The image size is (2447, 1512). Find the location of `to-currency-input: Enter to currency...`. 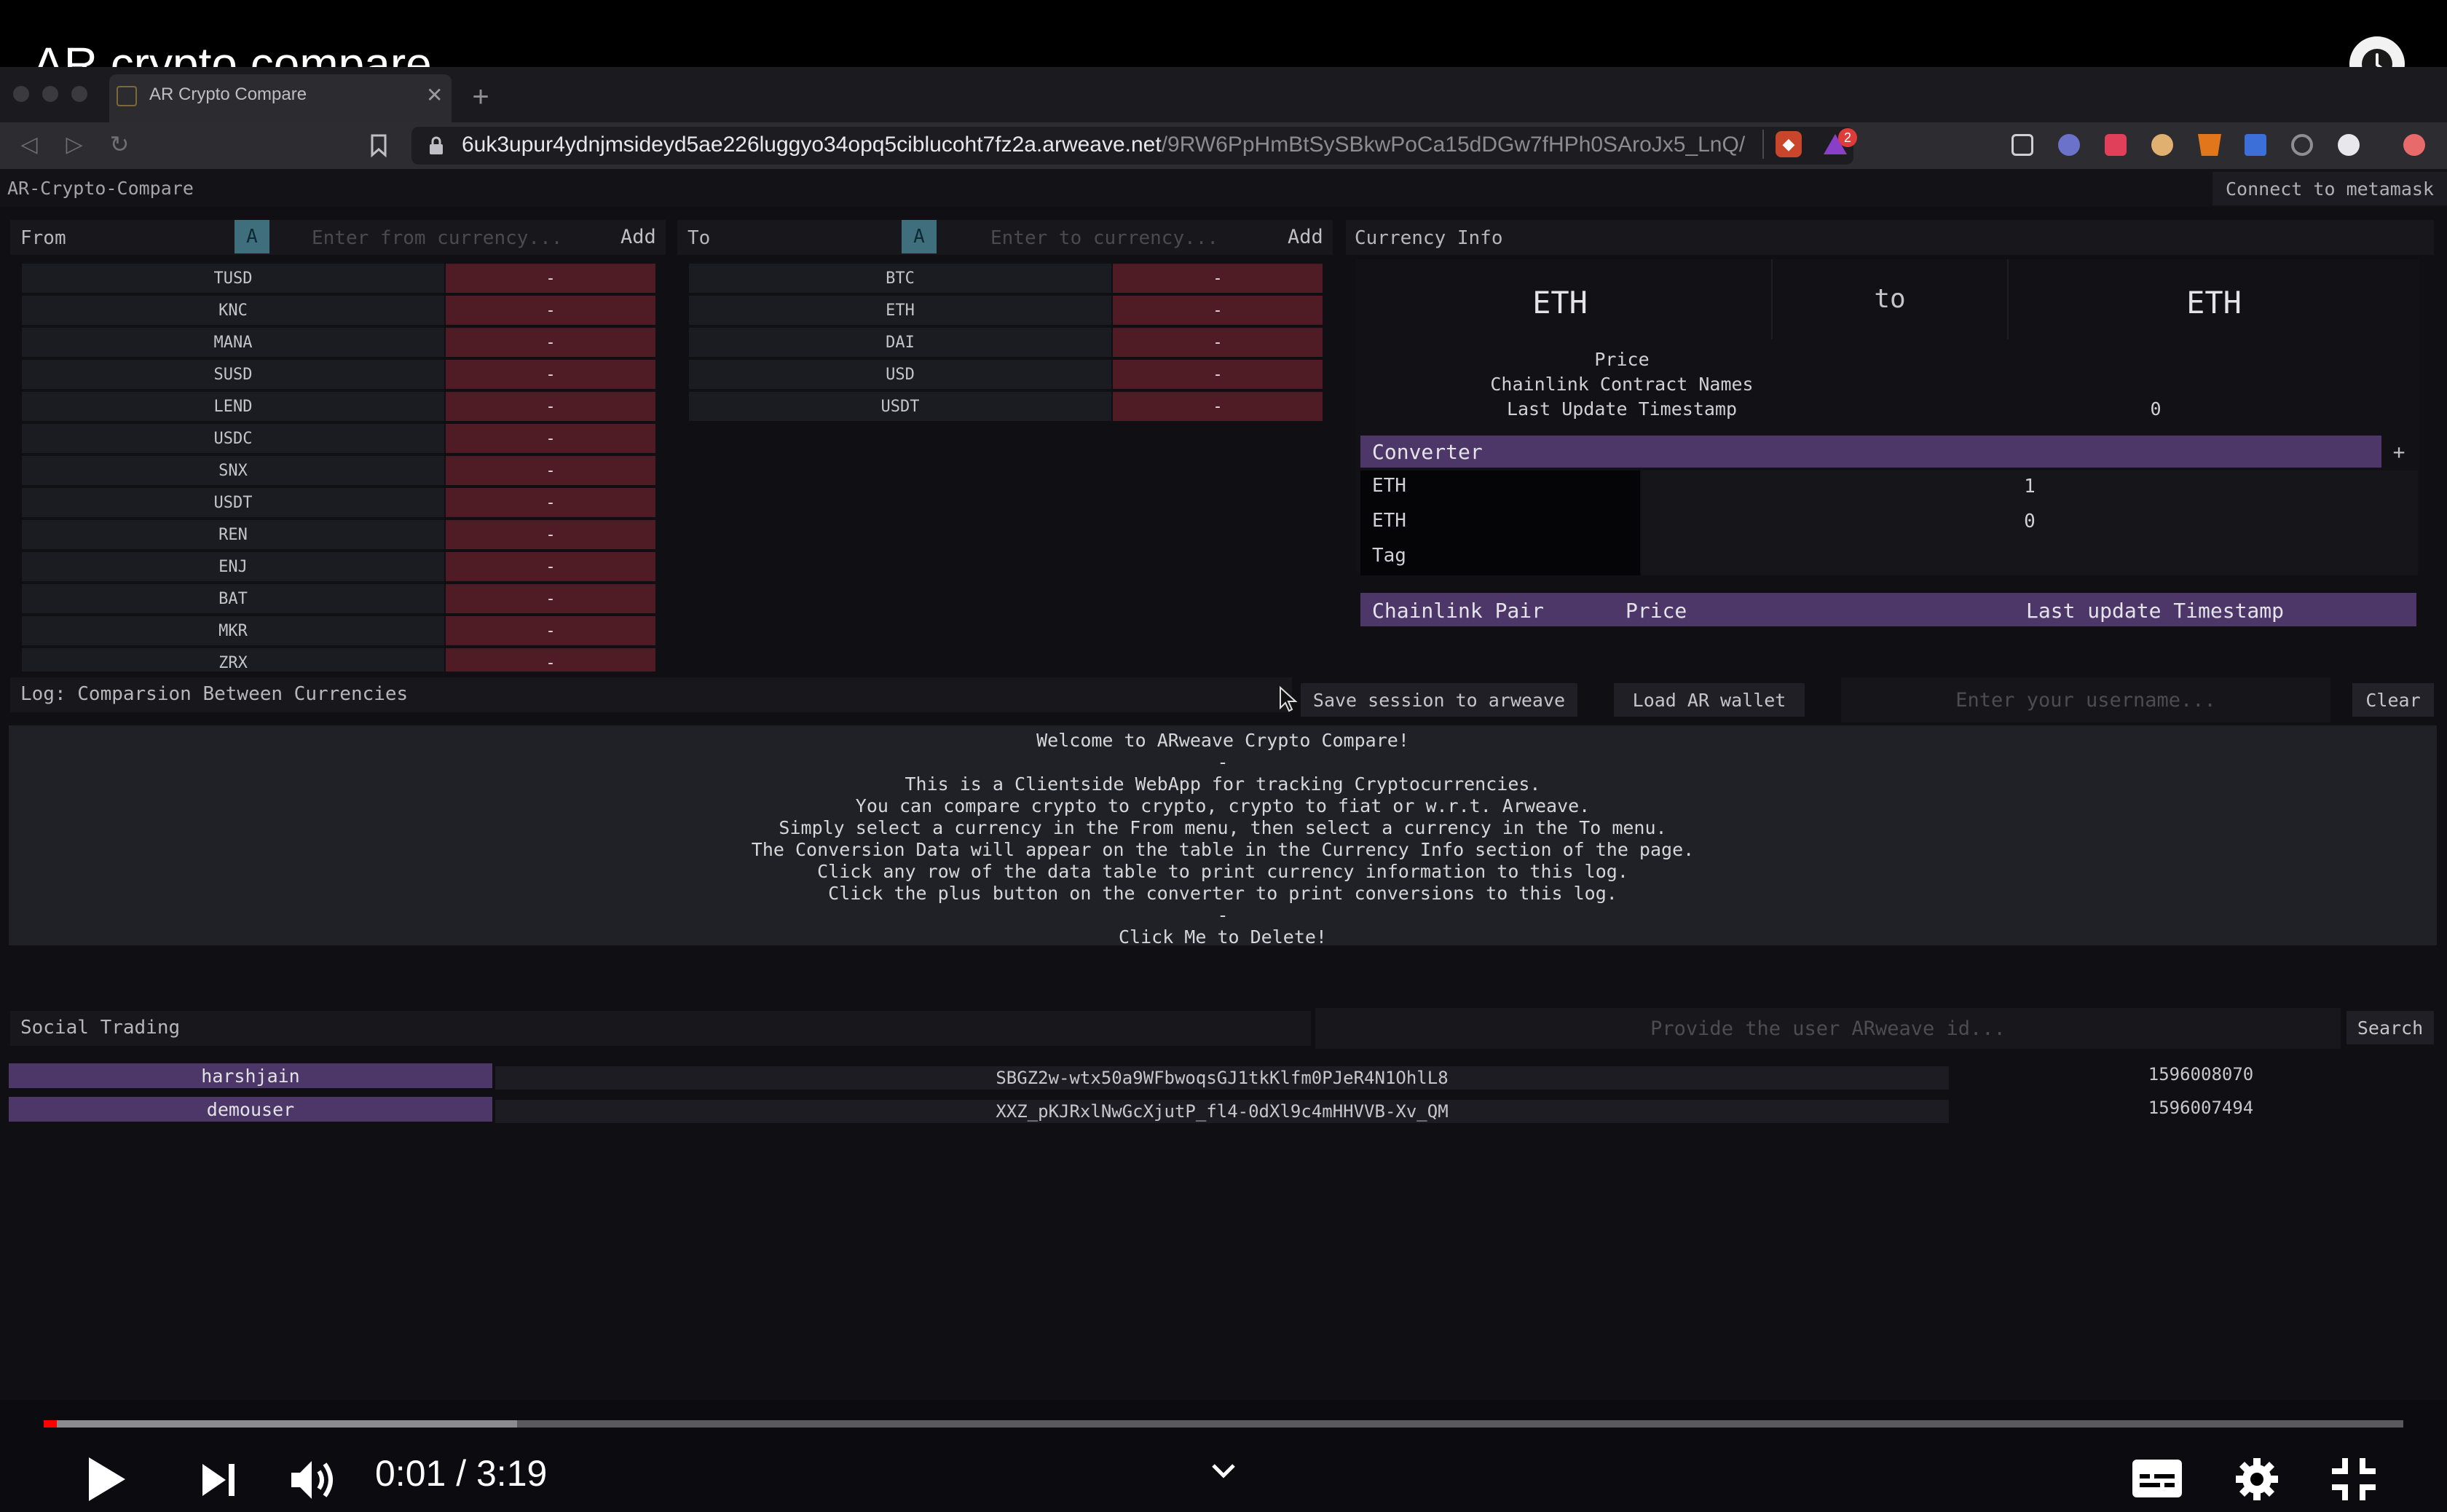

to-currency-input: Enter to currency... is located at coordinates (1104, 238).